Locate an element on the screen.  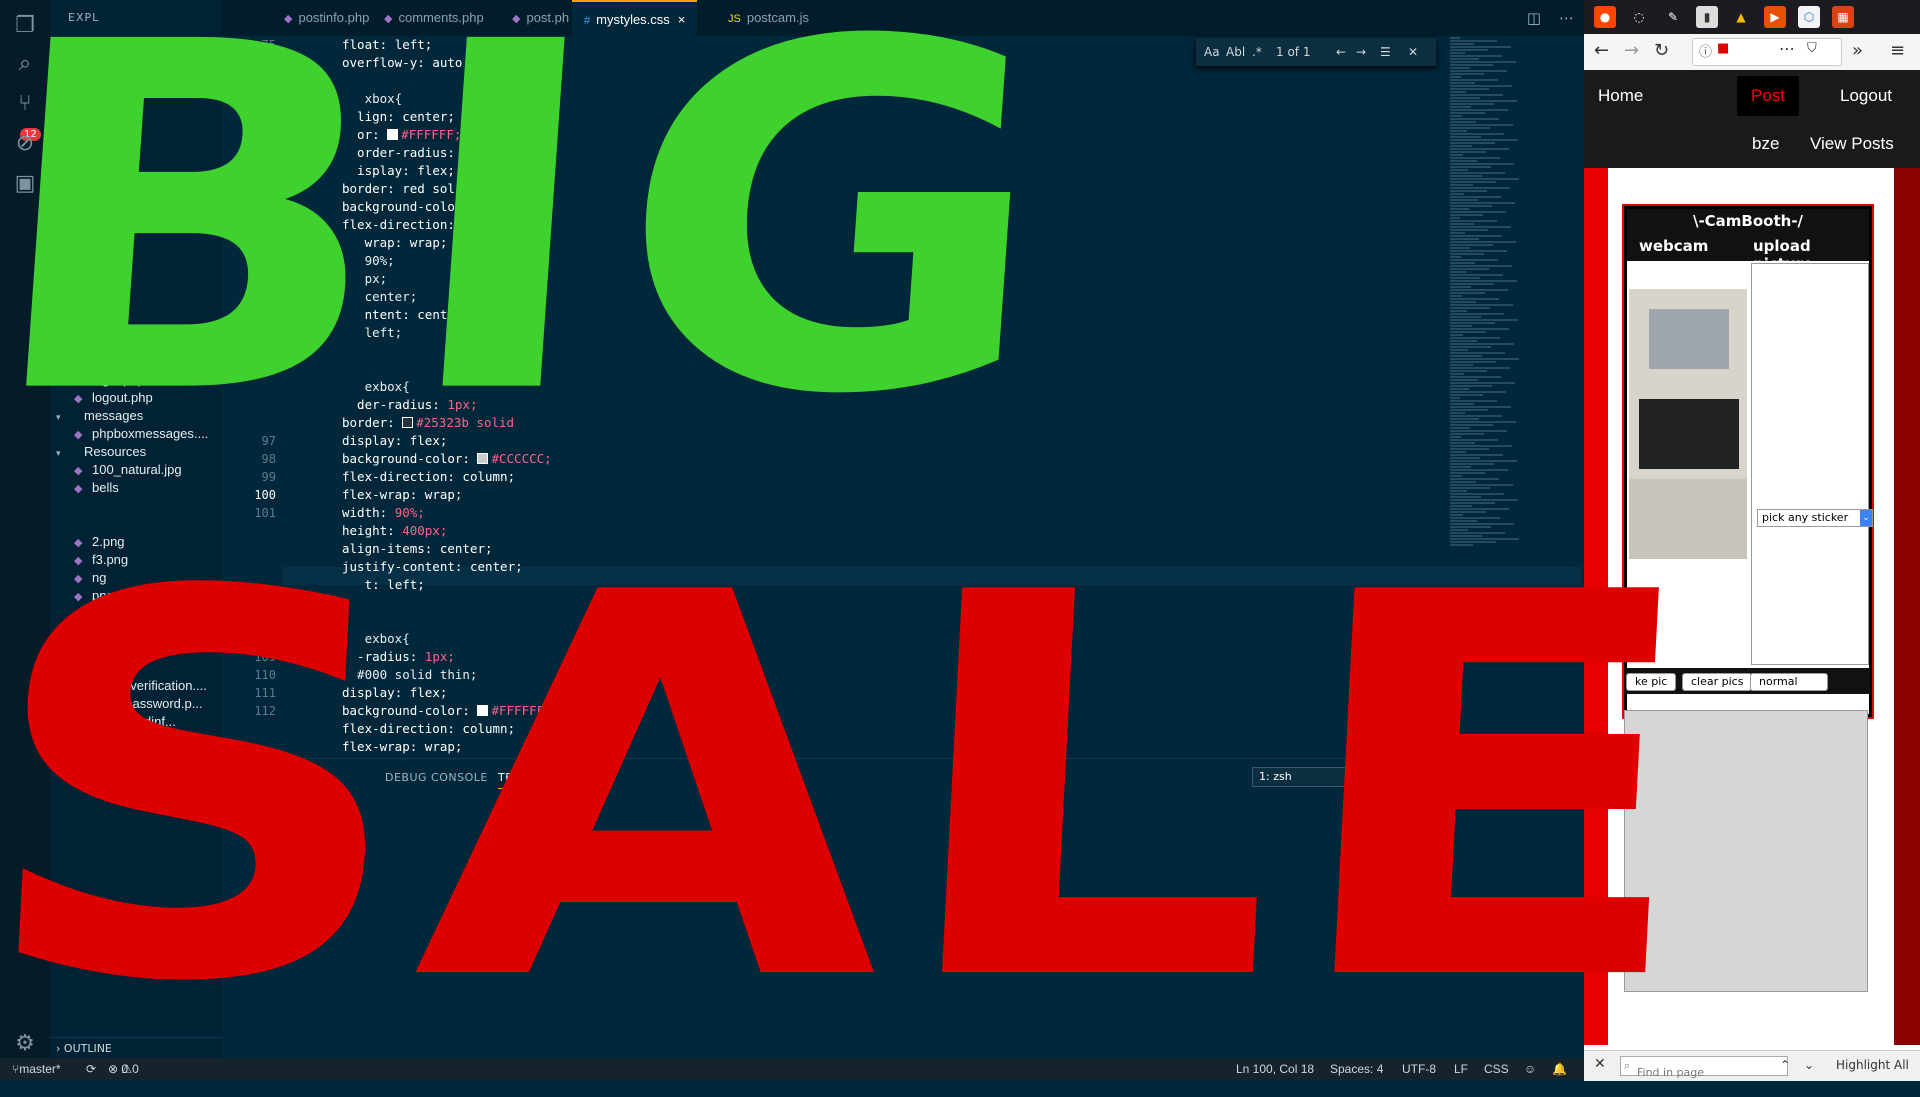
line-ending: LF is located at coordinates (1461, 1069).